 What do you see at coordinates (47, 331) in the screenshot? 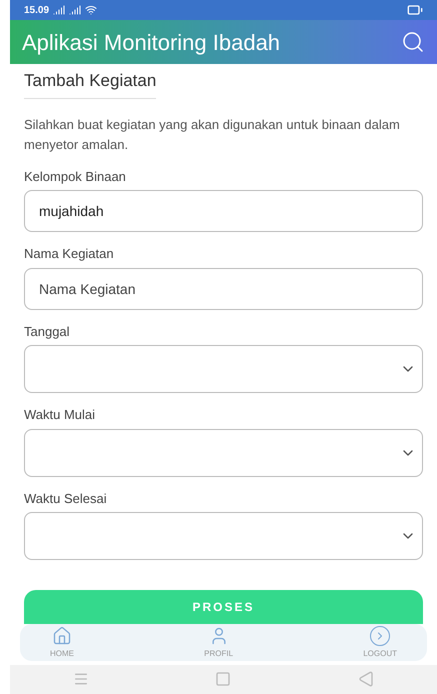
I see `field-label: Tanggal` at bounding box center [47, 331].